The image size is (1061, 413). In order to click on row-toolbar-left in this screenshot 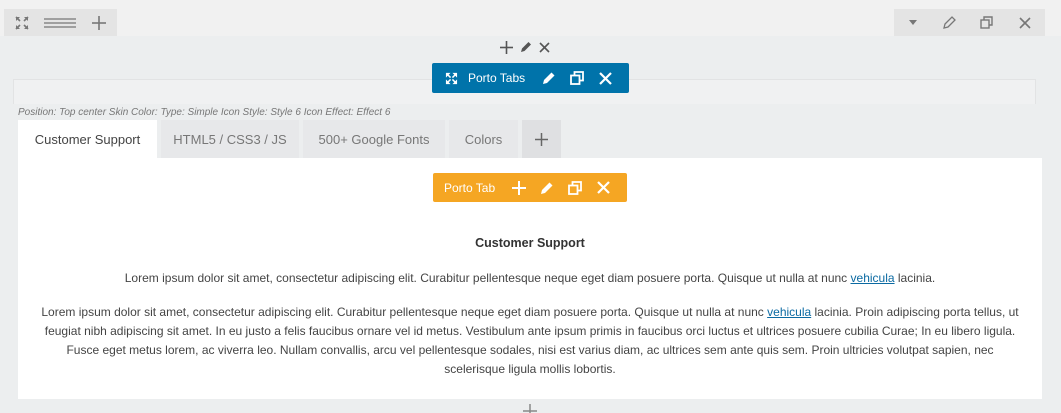, I will do `click(60, 22)`.